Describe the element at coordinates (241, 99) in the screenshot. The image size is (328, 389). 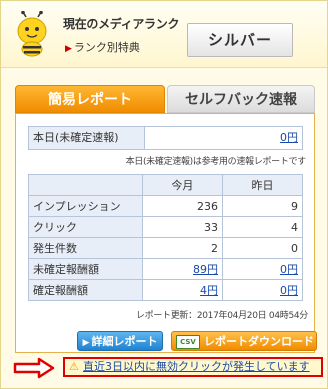
I see `tab-selfback-report: セルフバック速報` at that location.